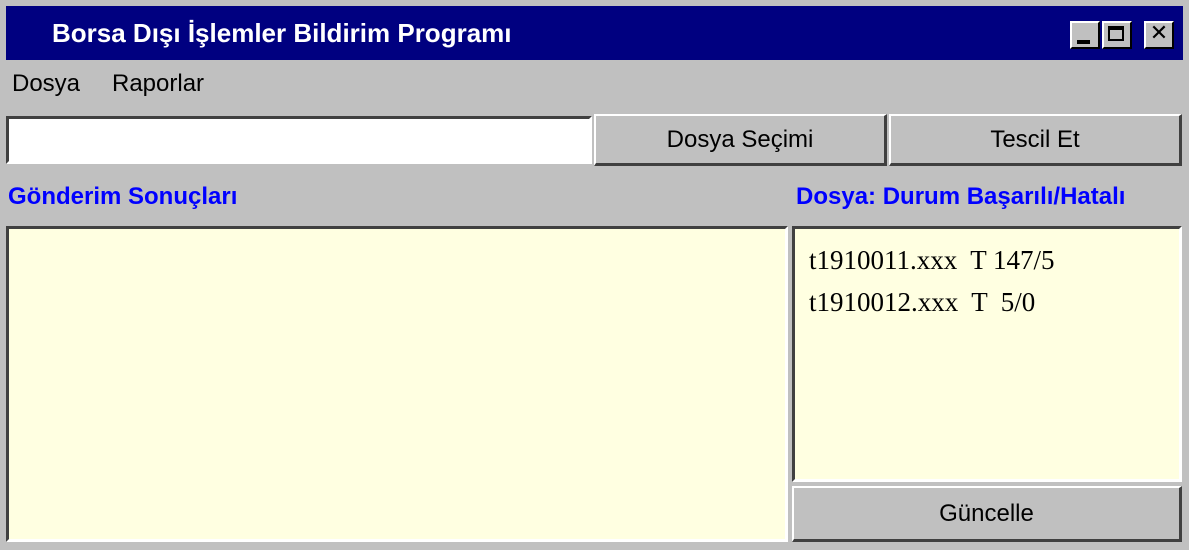  Describe the element at coordinates (1159, 35) in the screenshot. I see `close-button: ✕` at that location.